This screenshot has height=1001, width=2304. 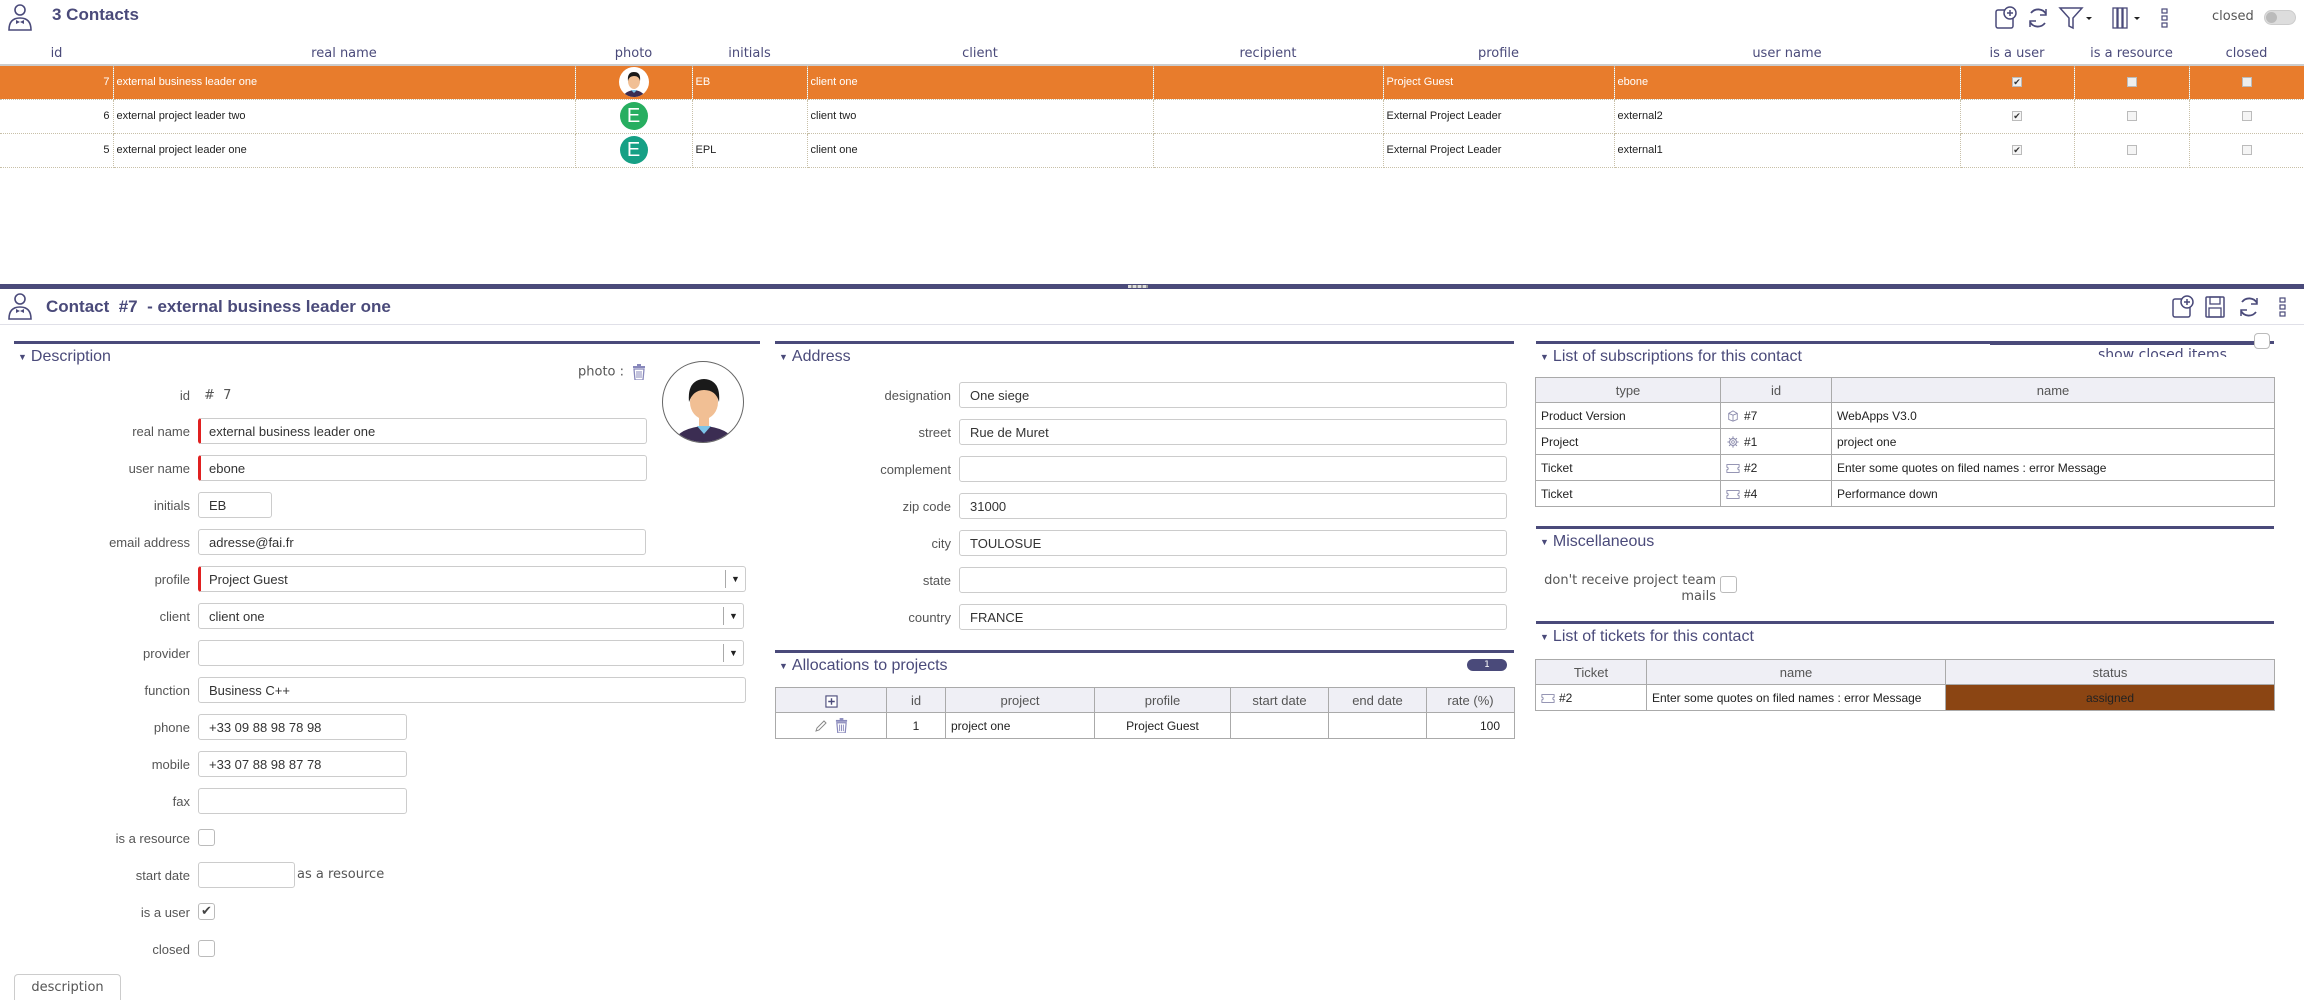 I want to click on add-allocation-icon, so click(x=831, y=701).